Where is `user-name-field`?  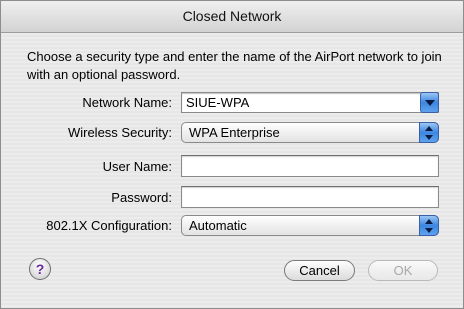
user-name-field is located at coordinates (310, 166).